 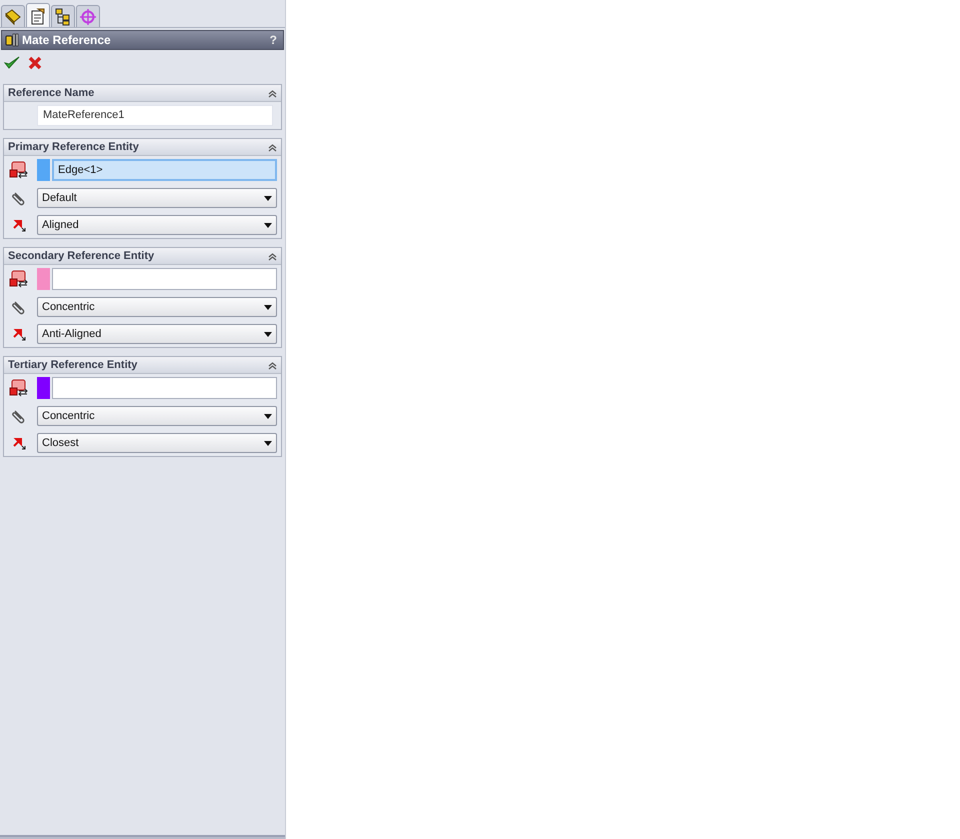 What do you see at coordinates (73, 147) in the screenshot?
I see `group-title: Primary Reference Entity` at bounding box center [73, 147].